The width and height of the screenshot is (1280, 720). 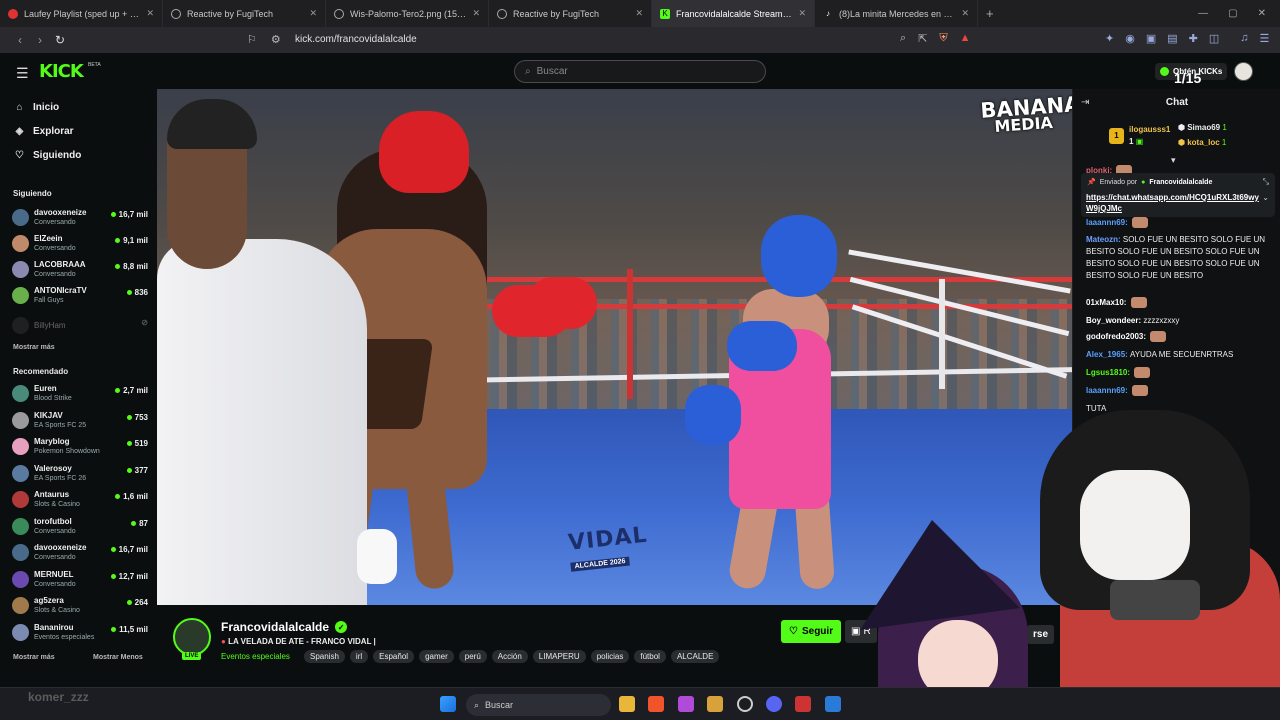 What do you see at coordinates (1107, 302) in the screenshot?
I see `chat-username: 01xMax10:` at bounding box center [1107, 302].